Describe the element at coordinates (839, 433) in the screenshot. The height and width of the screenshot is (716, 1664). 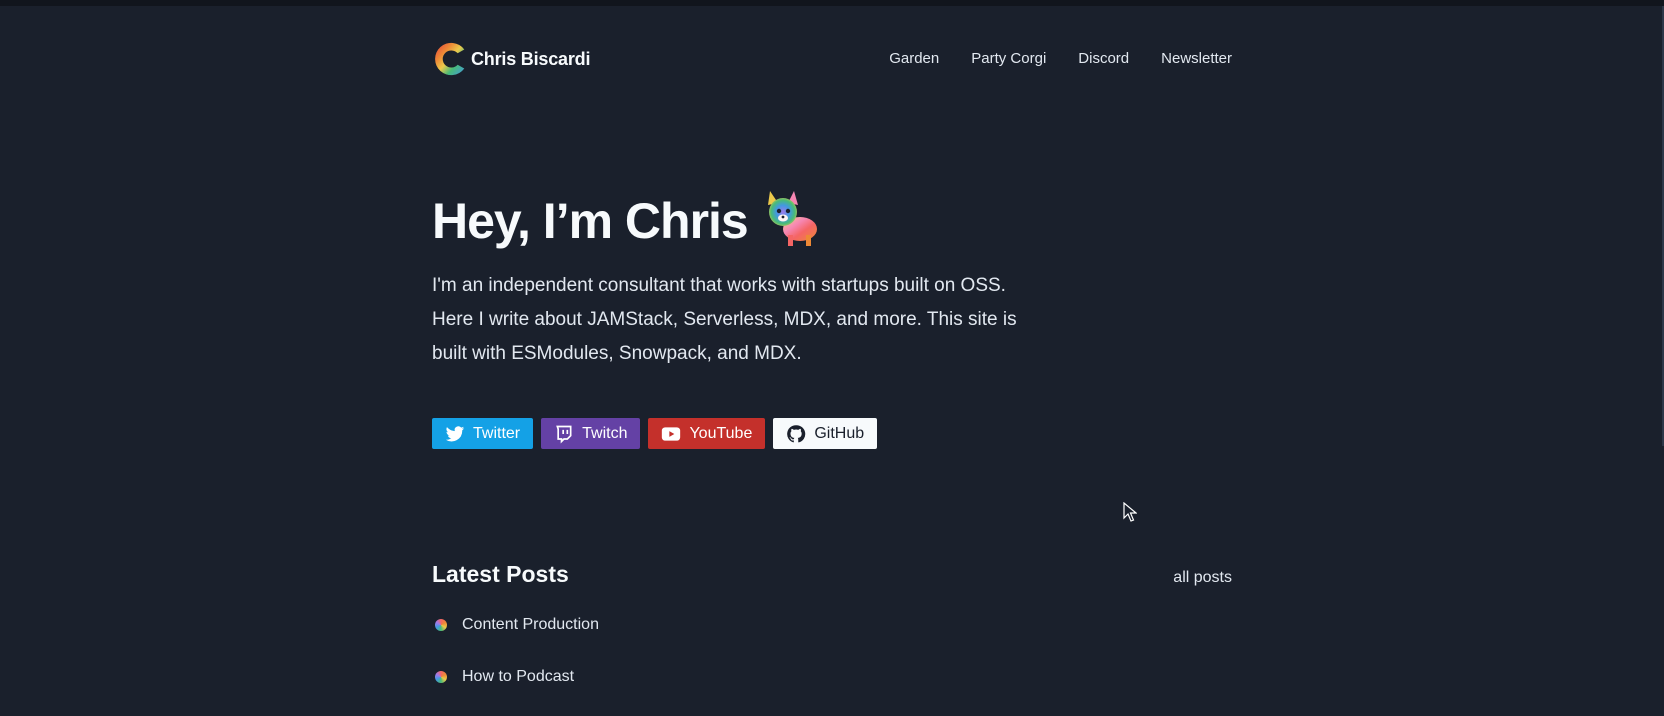
I see `github-label: GitHub` at that location.